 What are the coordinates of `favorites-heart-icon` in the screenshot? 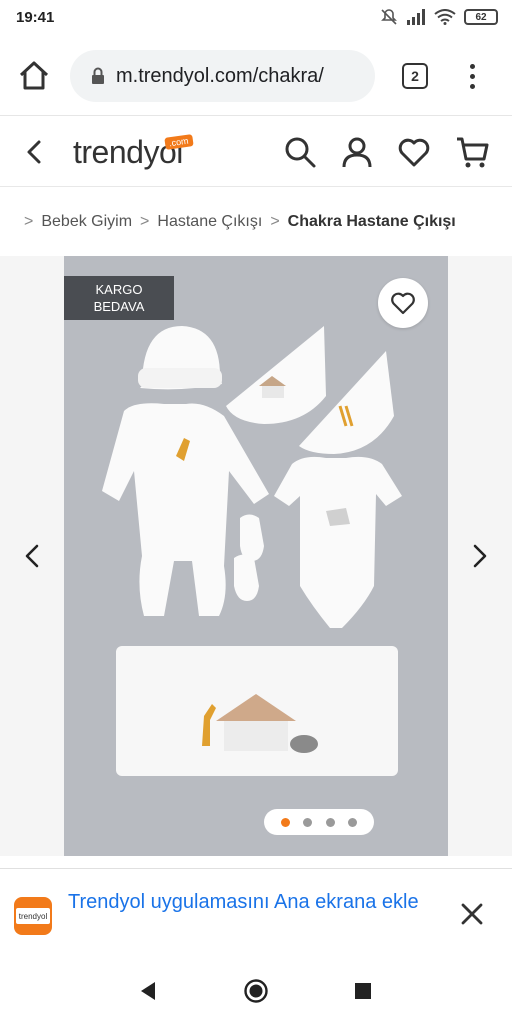 It's located at (414, 152).